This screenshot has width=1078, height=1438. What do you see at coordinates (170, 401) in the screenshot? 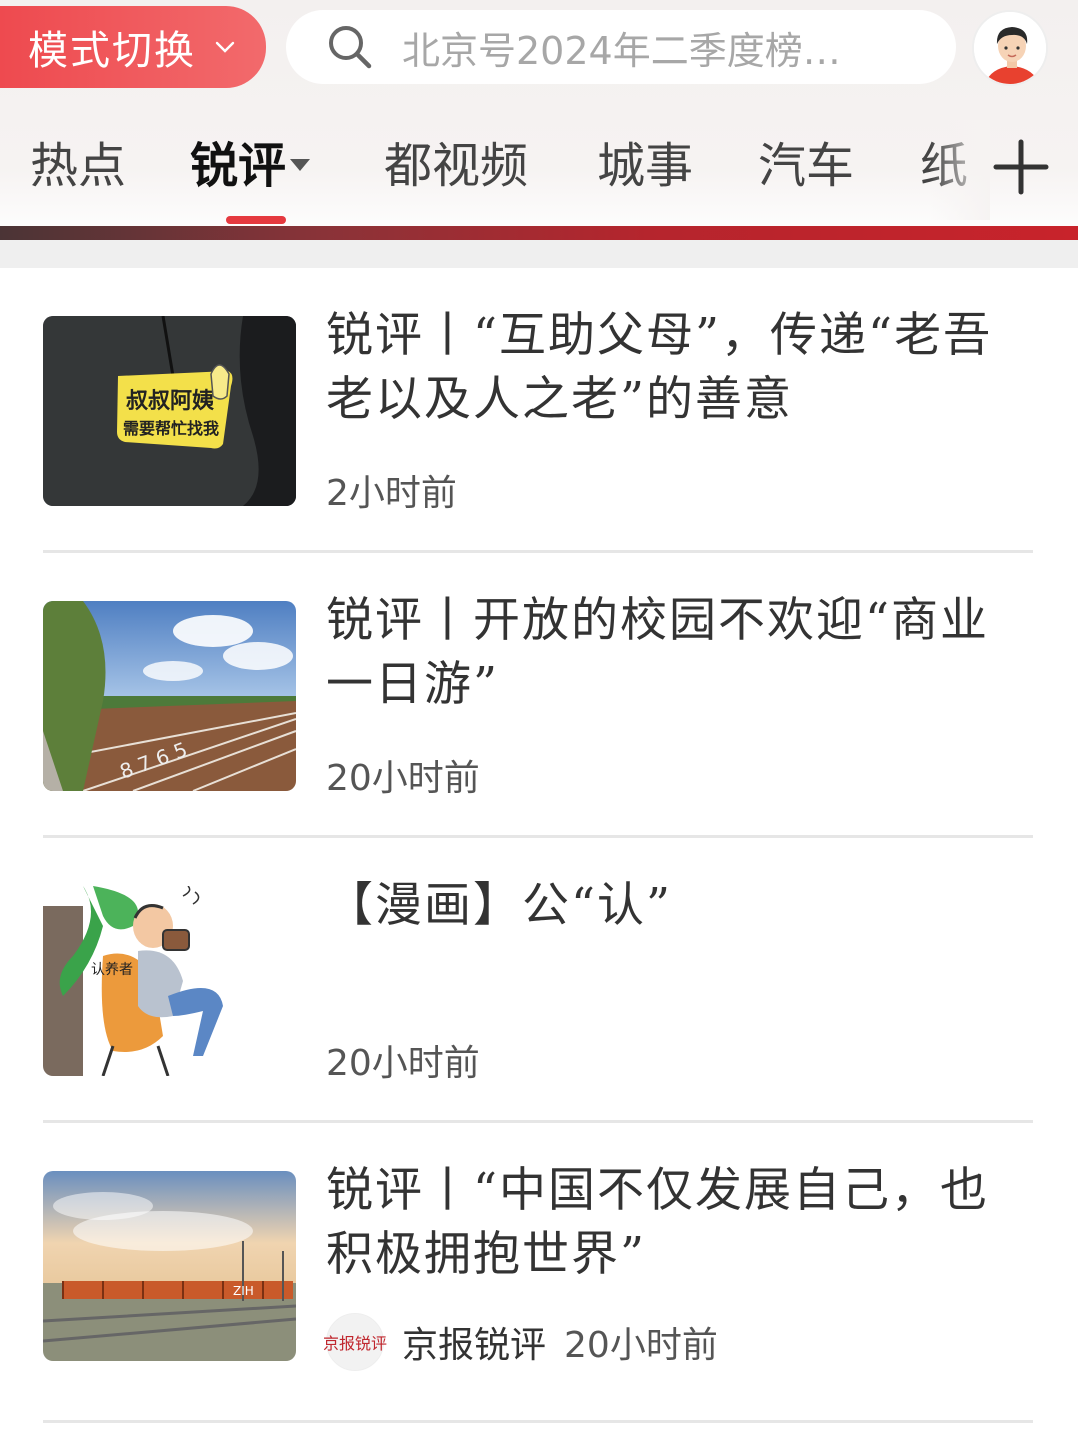
I see `svg-text: 叔叔阿姨` at bounding box center [170, 401].